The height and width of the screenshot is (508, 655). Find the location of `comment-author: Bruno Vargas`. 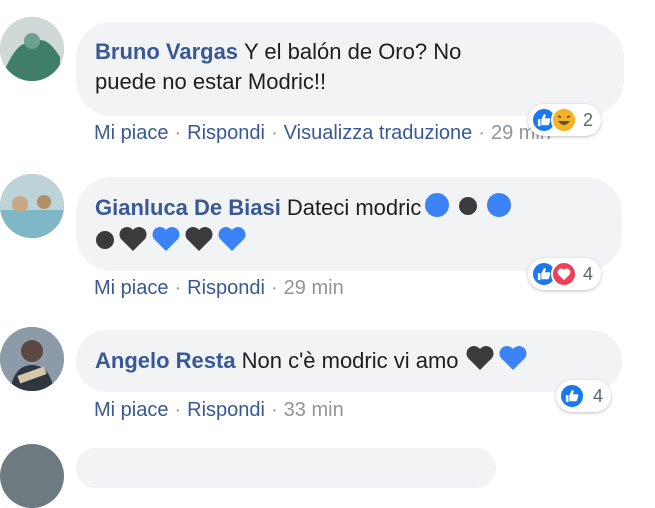

comment-author: Bruno Vargas is located at coordinates (166, 51).